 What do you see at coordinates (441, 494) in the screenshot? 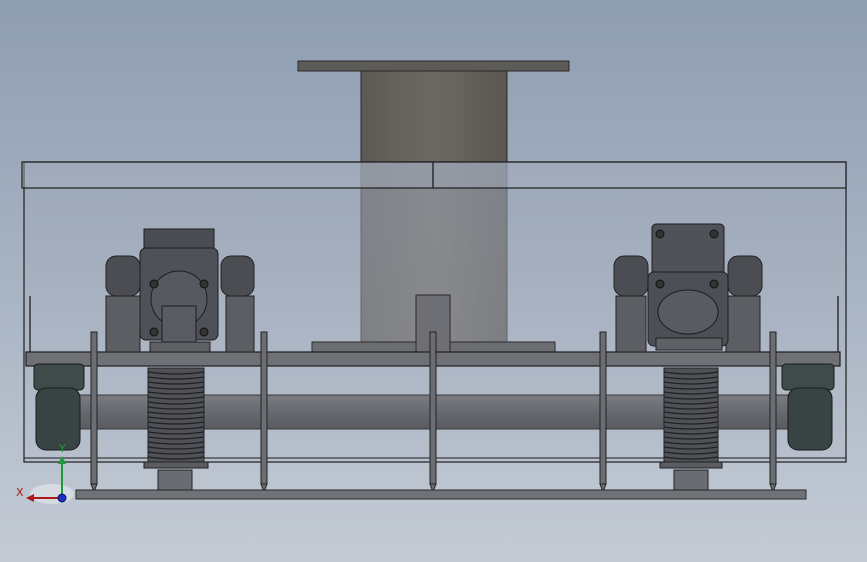
I see `bottom-bar` at bounding box center [441, 494].